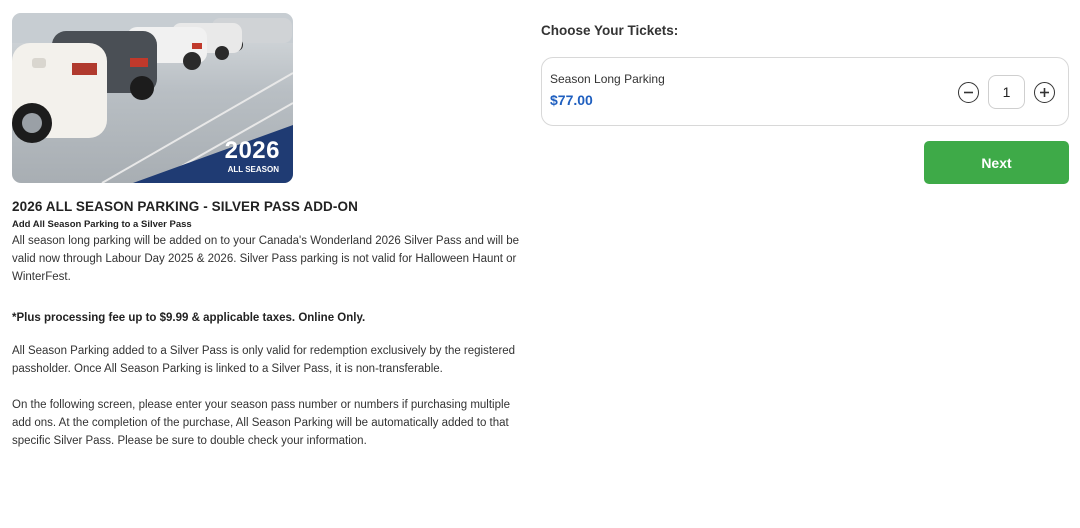 Image resolution: width=1080 pixels, height=528 pixels. Describe the element at coordinates (102, 224) in the screenshot. I see `product-subtitle: Add All Season Parking to a Silver Pass` at that location.